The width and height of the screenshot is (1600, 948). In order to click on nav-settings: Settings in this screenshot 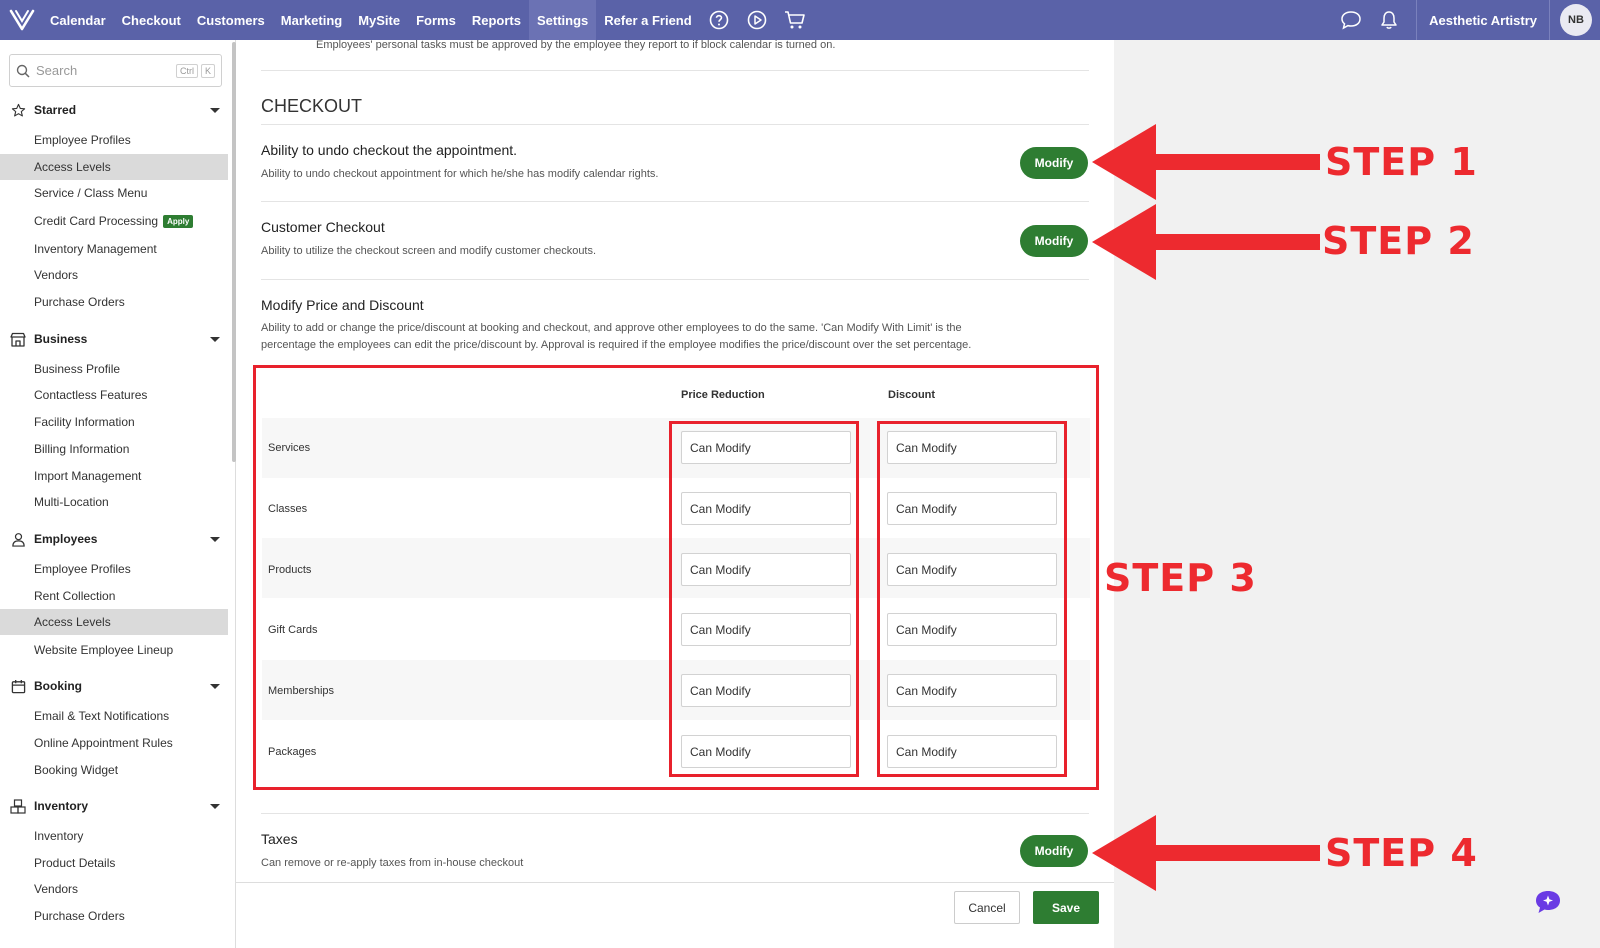, I will do `click(562, 20)`.